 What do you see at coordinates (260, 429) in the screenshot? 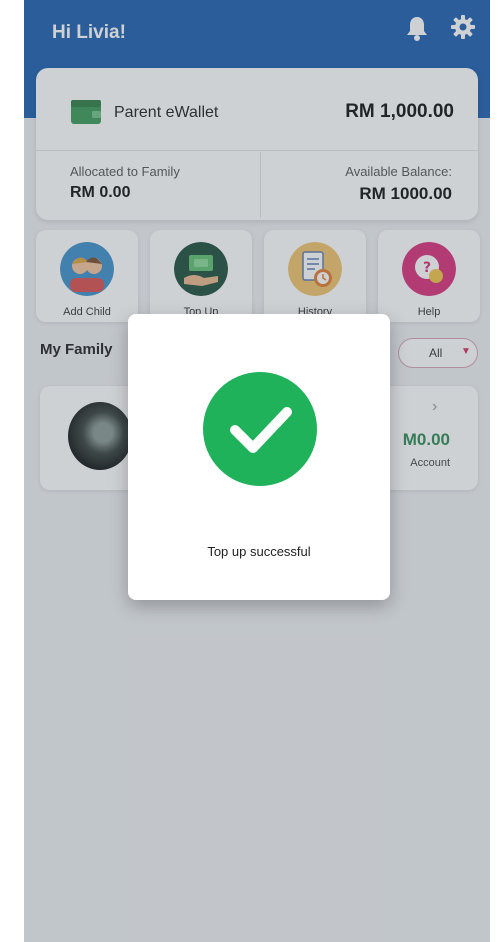
I see `check-circle-icon` at bounding box center [260, 429].